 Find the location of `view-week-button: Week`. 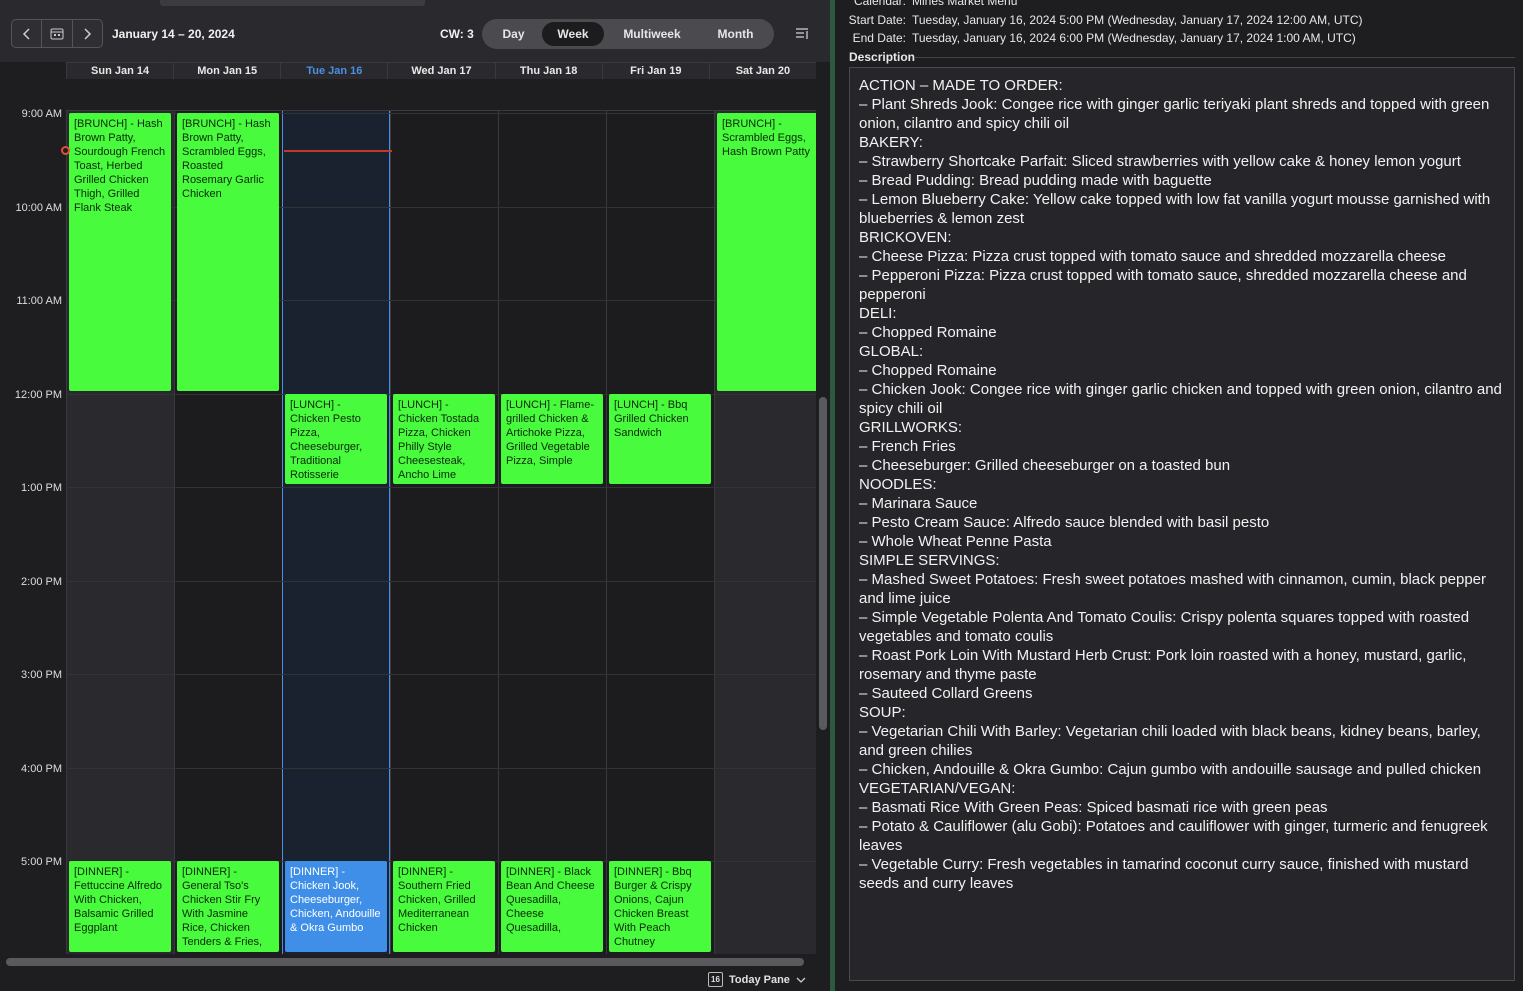

view-week-button: Week is located at coordinates (573, 34).